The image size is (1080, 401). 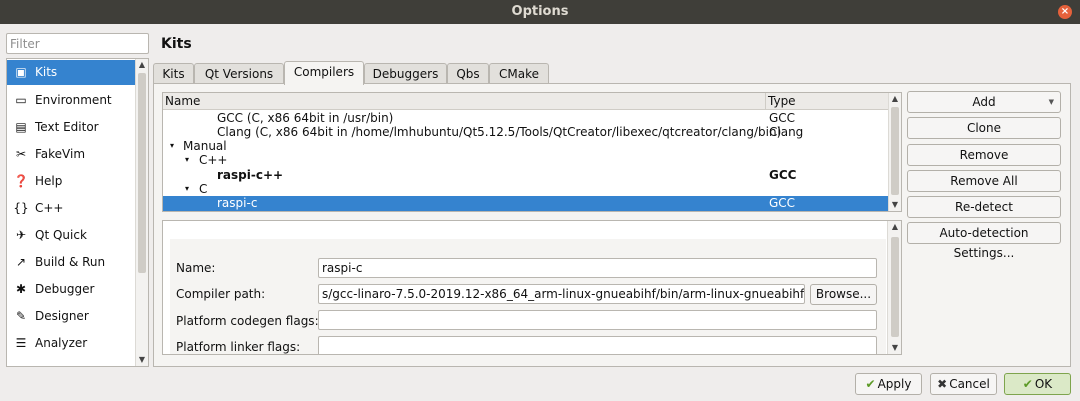 What do you see at coordinates (21, 181) in the screenshot?
I see `help-icon: ❓` at bounding box center [21, 181].